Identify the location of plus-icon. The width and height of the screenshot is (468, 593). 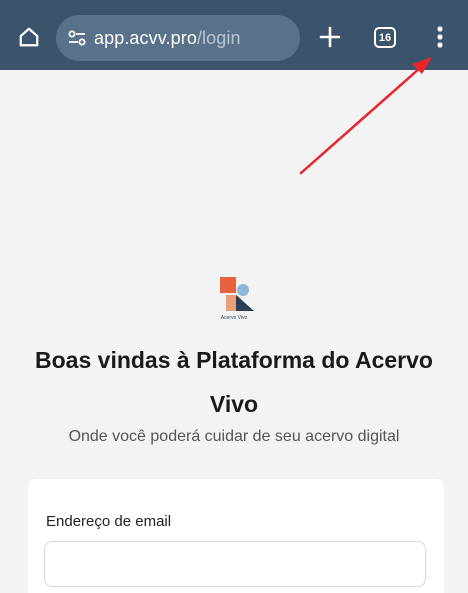
(330, 37).